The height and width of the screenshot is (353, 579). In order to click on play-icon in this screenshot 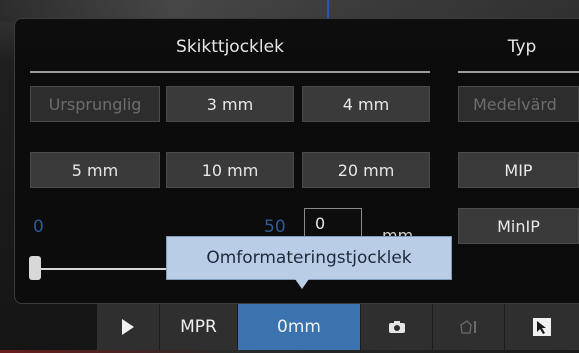, I will do `click(128, 327)`.